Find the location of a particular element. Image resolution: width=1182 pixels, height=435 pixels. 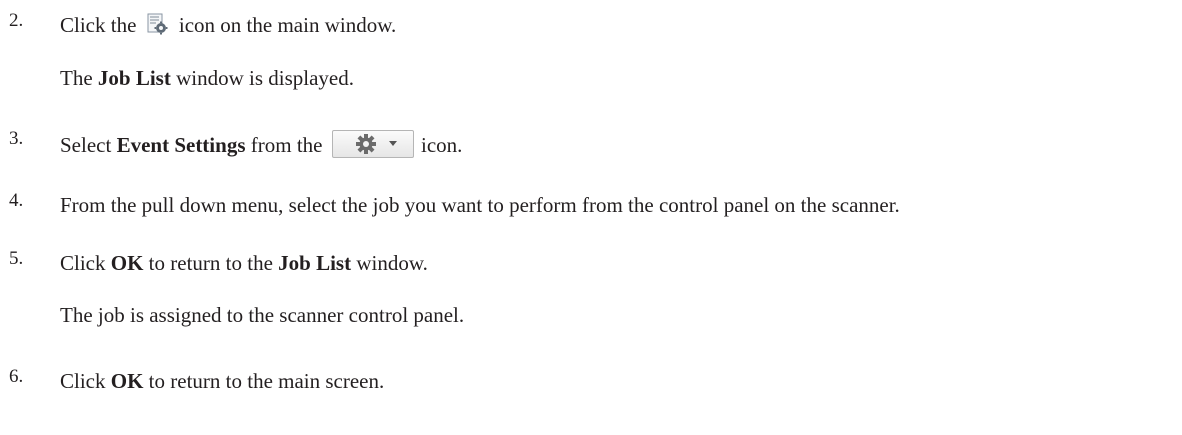

step-number: 4. is located at coordinates (16, 200).